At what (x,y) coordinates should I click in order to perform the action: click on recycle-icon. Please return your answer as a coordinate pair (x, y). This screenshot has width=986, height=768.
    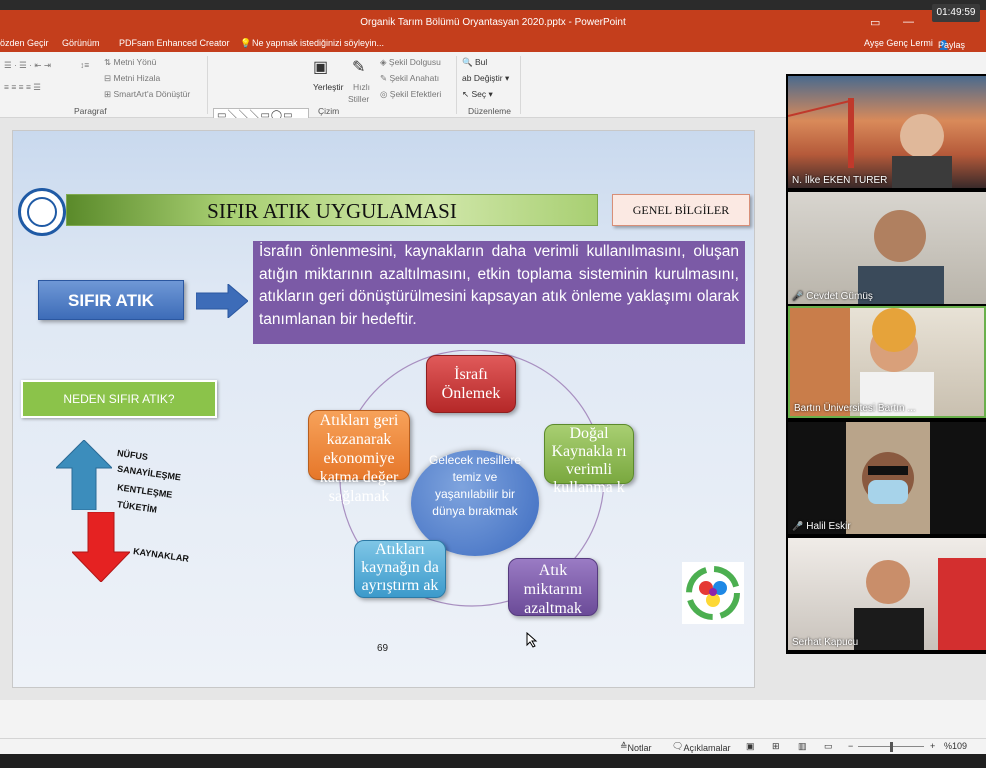
    Looking at the image, I should click on (713, 593).